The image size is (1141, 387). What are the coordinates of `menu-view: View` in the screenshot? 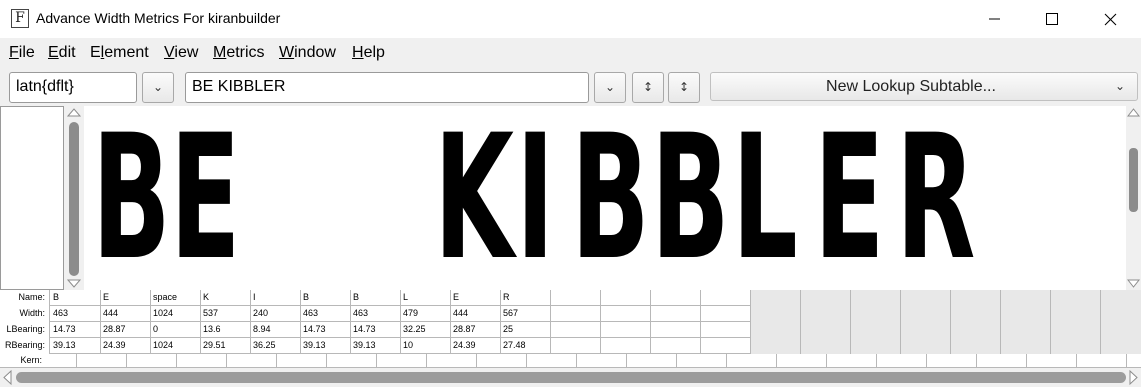 It's located at (181, 53).